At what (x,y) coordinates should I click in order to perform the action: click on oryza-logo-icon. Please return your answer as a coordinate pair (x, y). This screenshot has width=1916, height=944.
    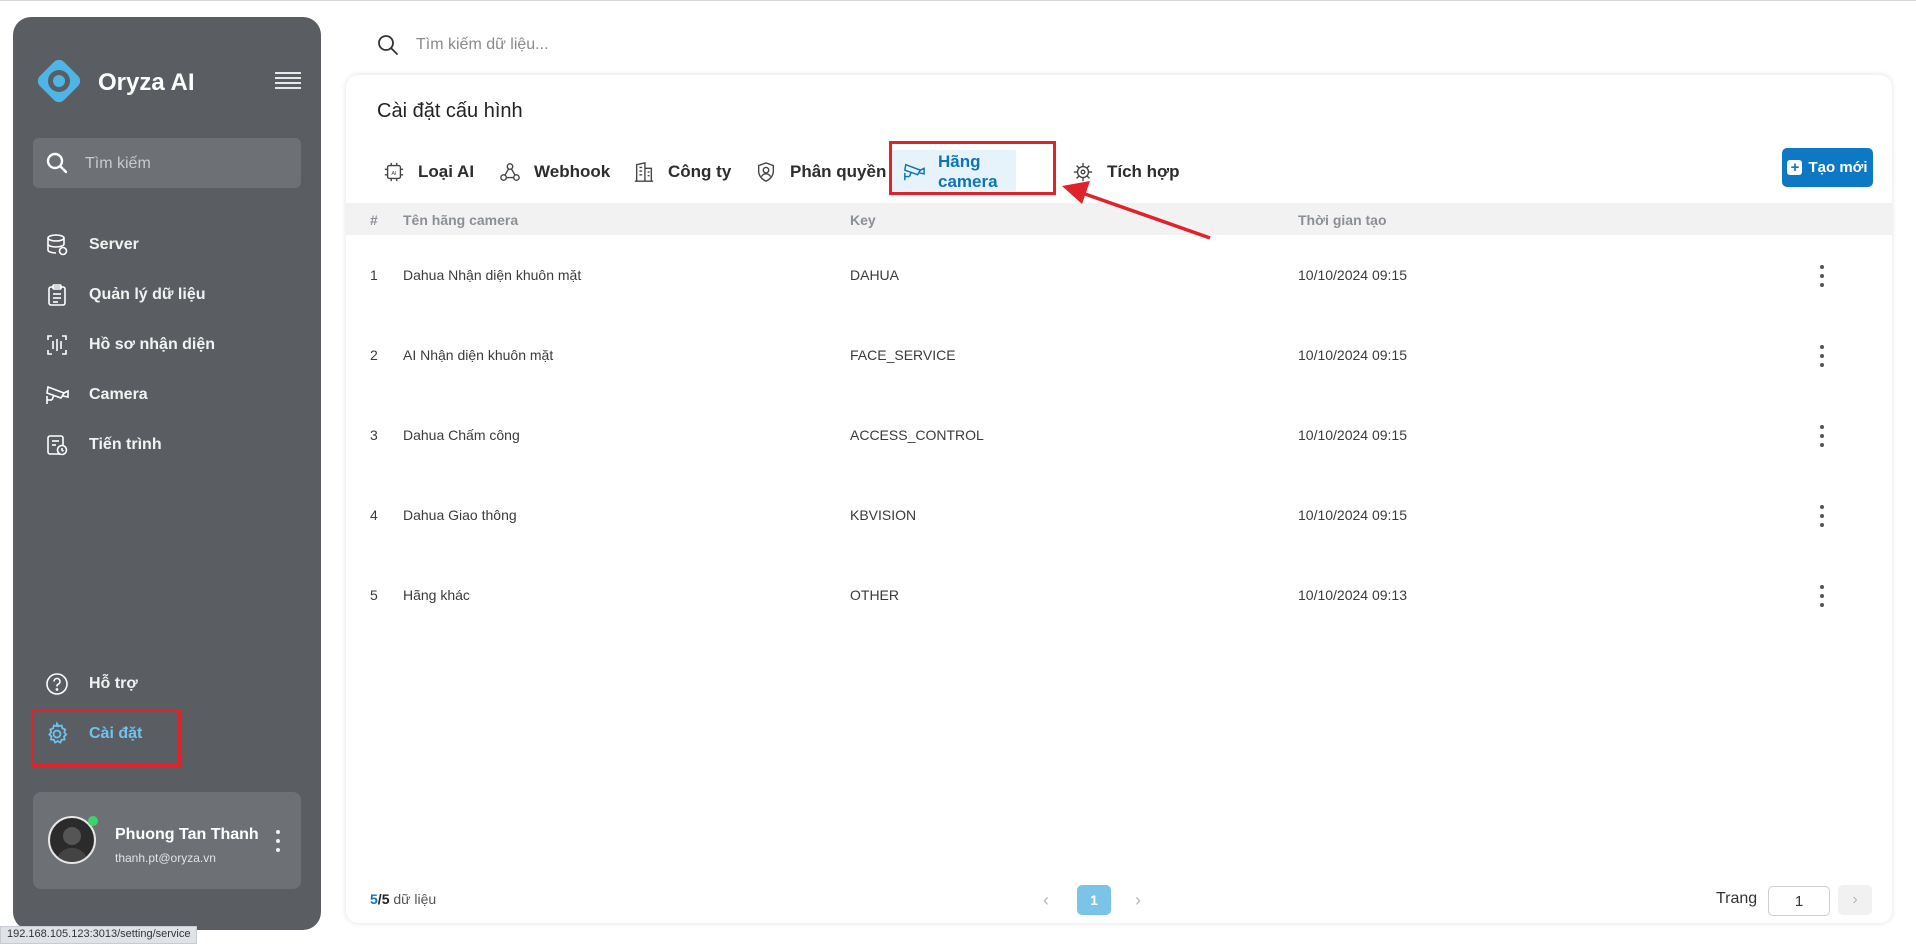
    Looking at the image, I should click on (59, 81).